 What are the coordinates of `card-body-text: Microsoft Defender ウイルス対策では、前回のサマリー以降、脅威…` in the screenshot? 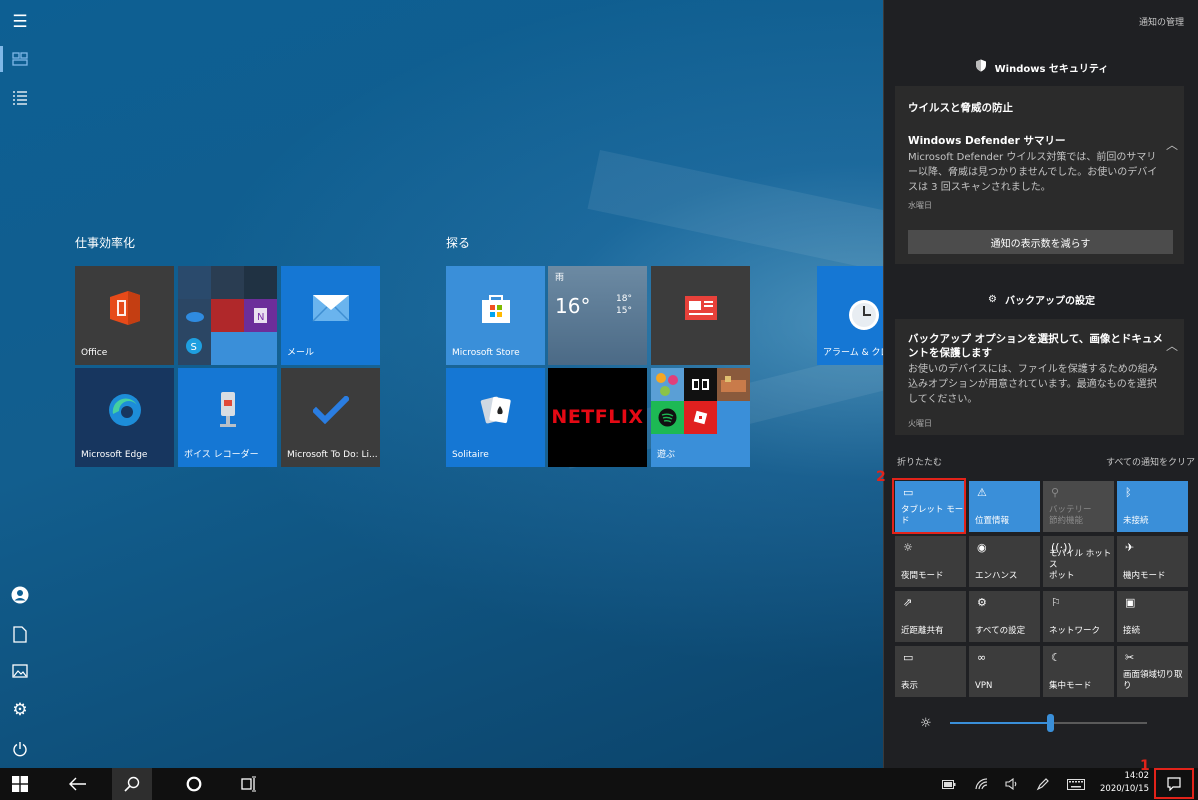 It's located at (1033, 172).